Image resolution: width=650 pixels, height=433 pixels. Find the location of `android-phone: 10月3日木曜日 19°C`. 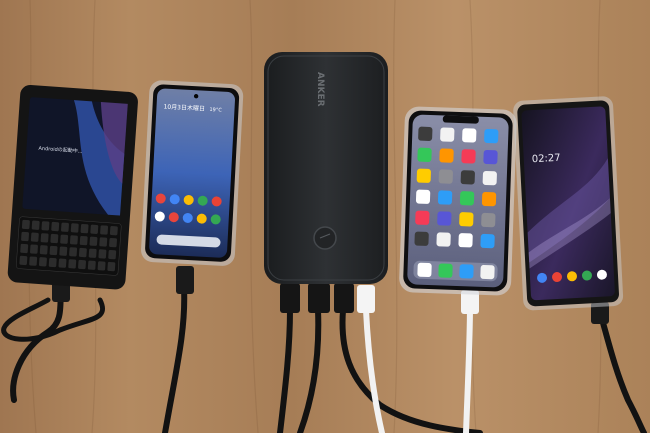

android-phone: 10月3日木曜日 19°C is located at coordinates (192, 173).